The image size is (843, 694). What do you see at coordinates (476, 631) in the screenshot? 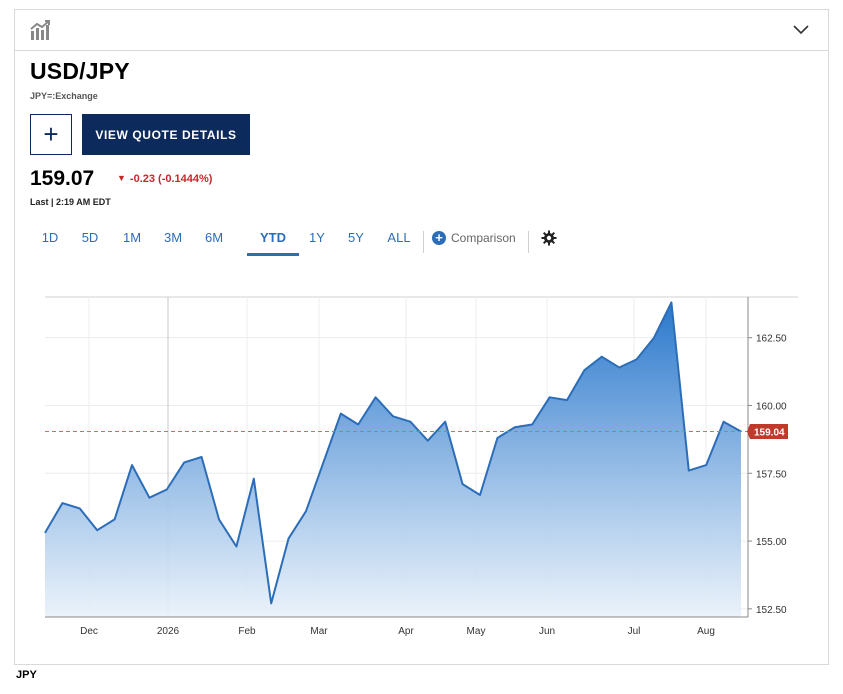
I see `x-tick-label: May` at bounding box center [476, 631].